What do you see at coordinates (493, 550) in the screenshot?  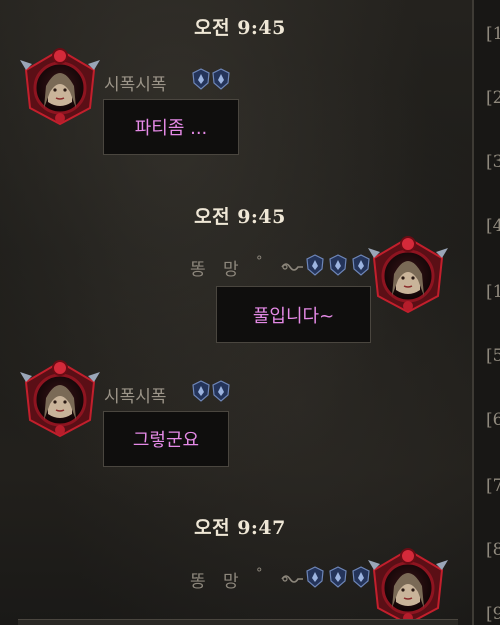 I see `side-list-marker: [8` at bounding box center [493, 550].